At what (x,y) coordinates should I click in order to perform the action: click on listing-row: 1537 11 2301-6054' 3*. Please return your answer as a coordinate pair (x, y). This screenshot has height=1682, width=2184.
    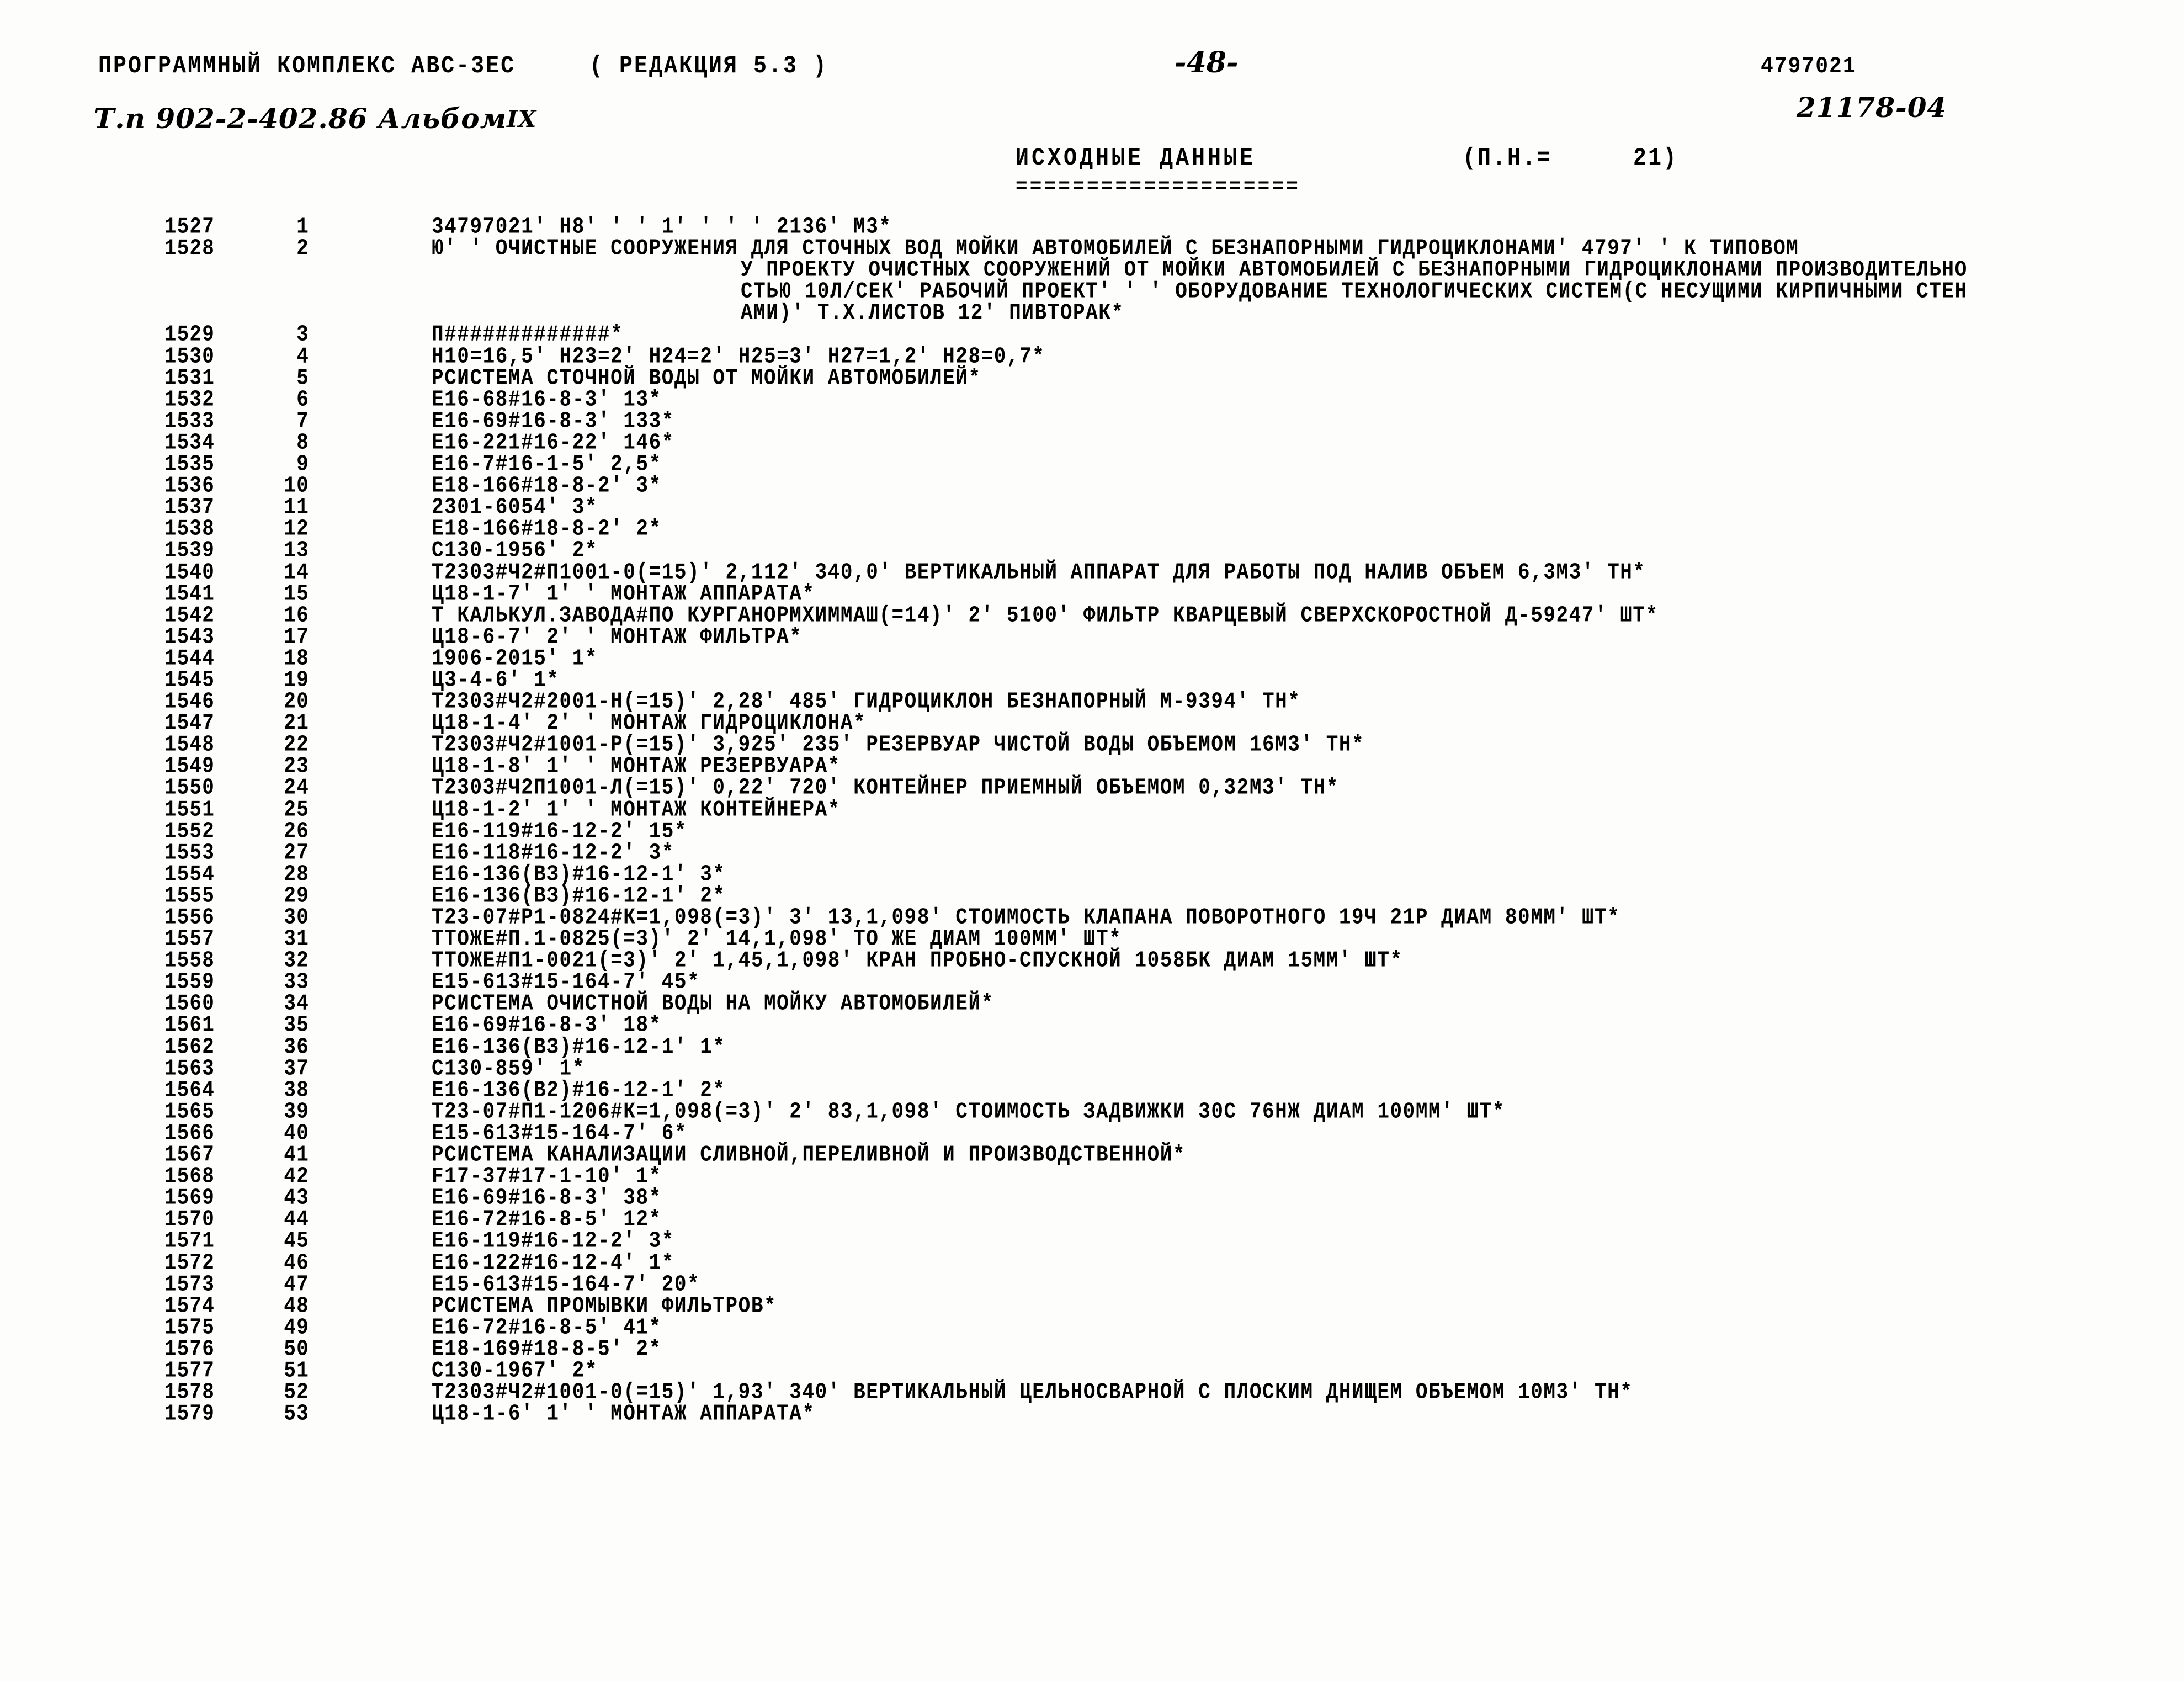
    Looking at the image, I should click on (1092, 507).